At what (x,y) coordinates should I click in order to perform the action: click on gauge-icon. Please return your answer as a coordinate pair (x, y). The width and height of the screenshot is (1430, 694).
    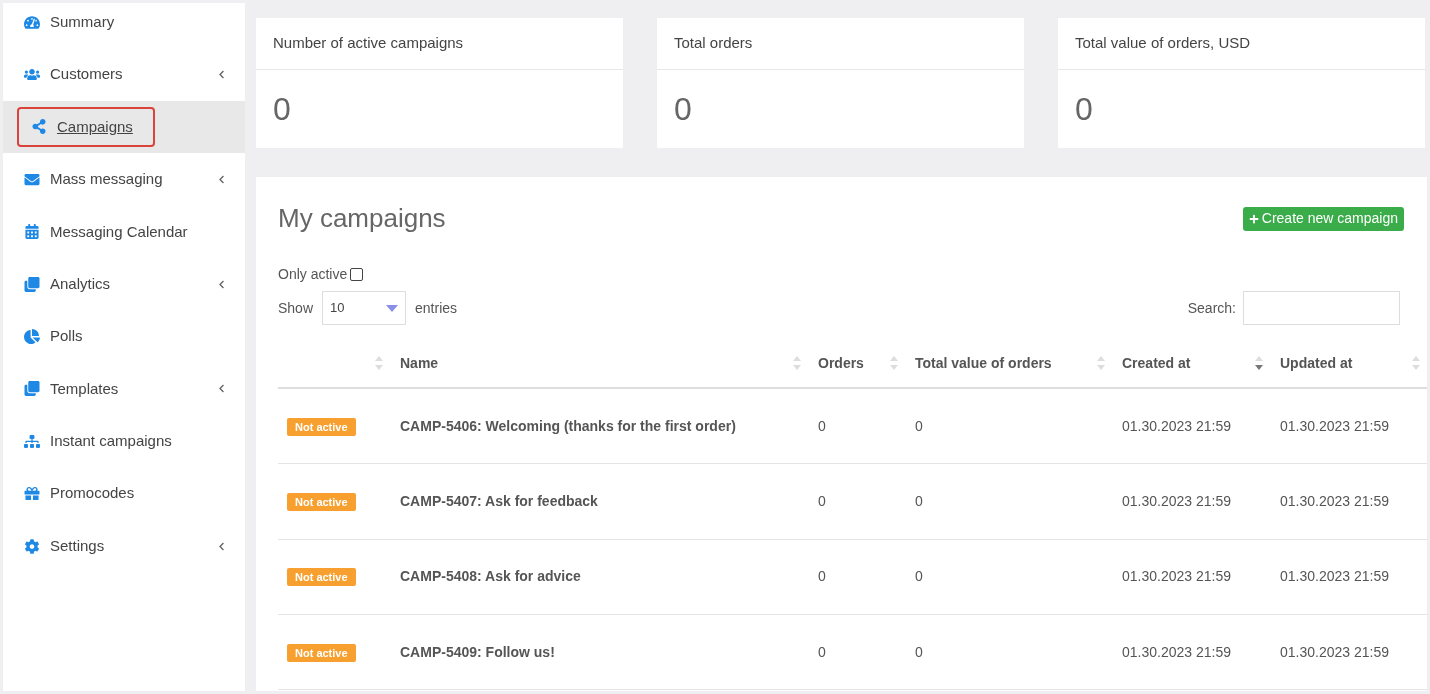
    Looking at the image, I should click on (32, 22).